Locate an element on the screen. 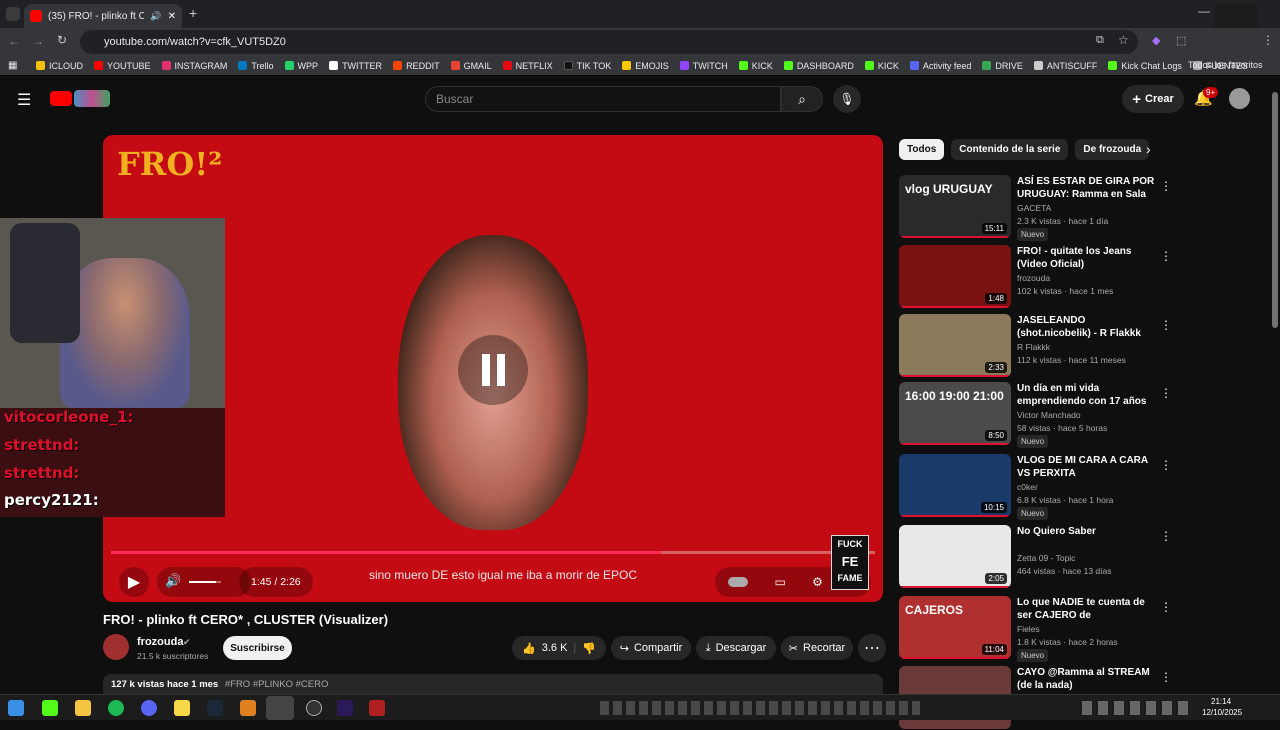  clip-button: ✂ Recortar is located at coordinates (817, 648).